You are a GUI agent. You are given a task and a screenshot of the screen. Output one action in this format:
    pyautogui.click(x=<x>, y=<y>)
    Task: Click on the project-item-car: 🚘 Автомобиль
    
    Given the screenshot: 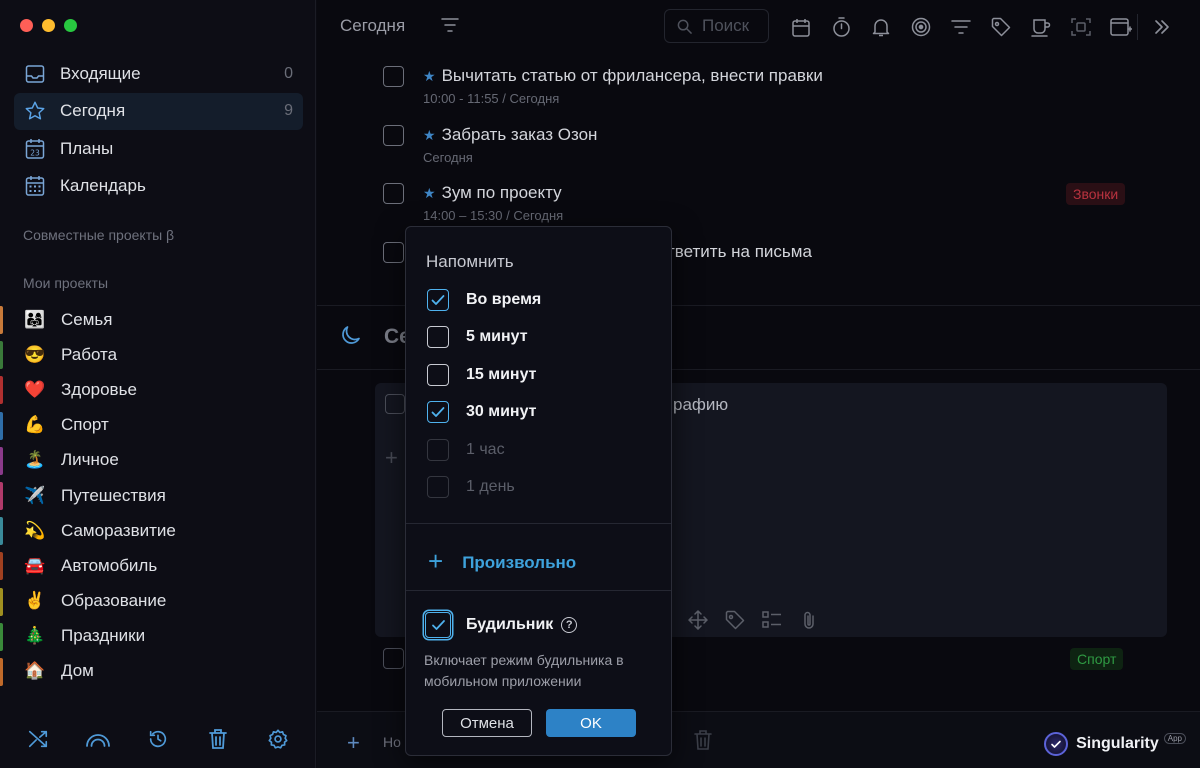 What is the action you would take?
    pyautogui.click(x=158, y=565)
    